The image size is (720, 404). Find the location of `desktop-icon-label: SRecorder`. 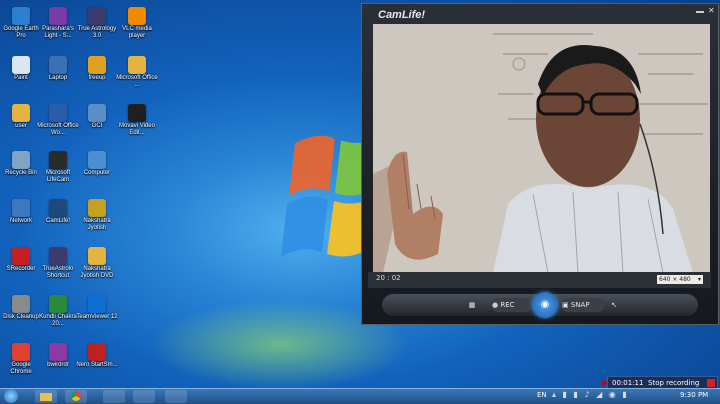

desktop-icon-label: SRecorder is located at coordinates (21, 269).